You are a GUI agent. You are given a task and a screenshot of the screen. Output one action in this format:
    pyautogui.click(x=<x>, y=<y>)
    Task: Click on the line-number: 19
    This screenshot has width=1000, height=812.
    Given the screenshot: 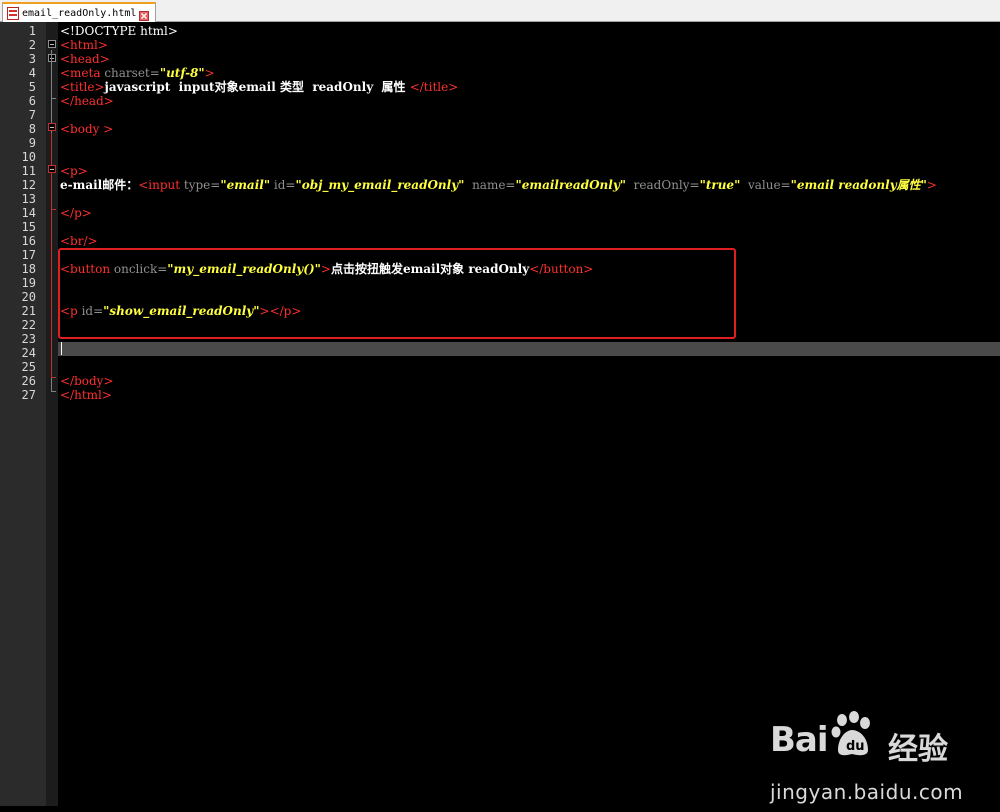 What is the action you would take?
    pyautogui.click(x=28, y=283)
    